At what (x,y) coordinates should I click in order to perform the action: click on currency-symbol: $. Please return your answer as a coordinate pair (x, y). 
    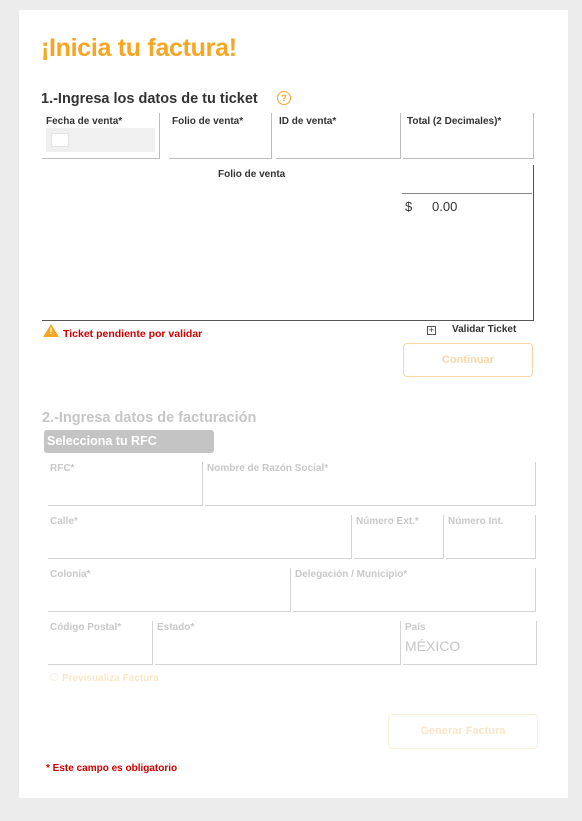
    Looking at the image, I should click on (409, 206).